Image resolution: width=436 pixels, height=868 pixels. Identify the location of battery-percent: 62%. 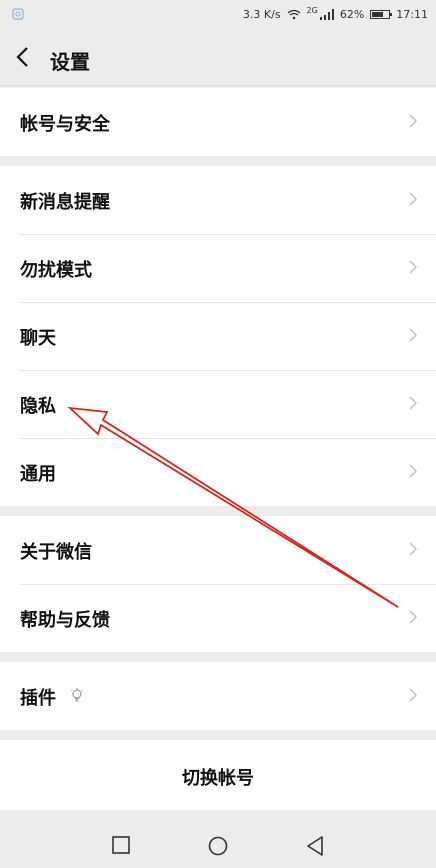
(352, 14).